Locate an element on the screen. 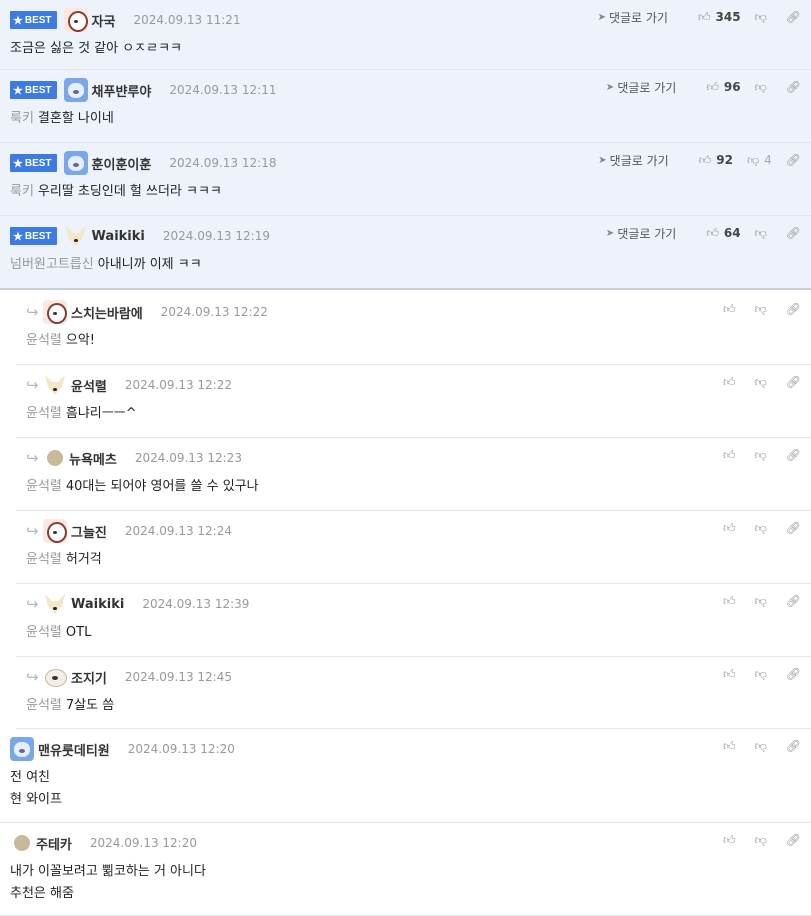 The width and height of the screenshot is (811, 916). comment-actions: 👍︎ 👎︎ 🔗︎ is located at coordinates (755, 309).